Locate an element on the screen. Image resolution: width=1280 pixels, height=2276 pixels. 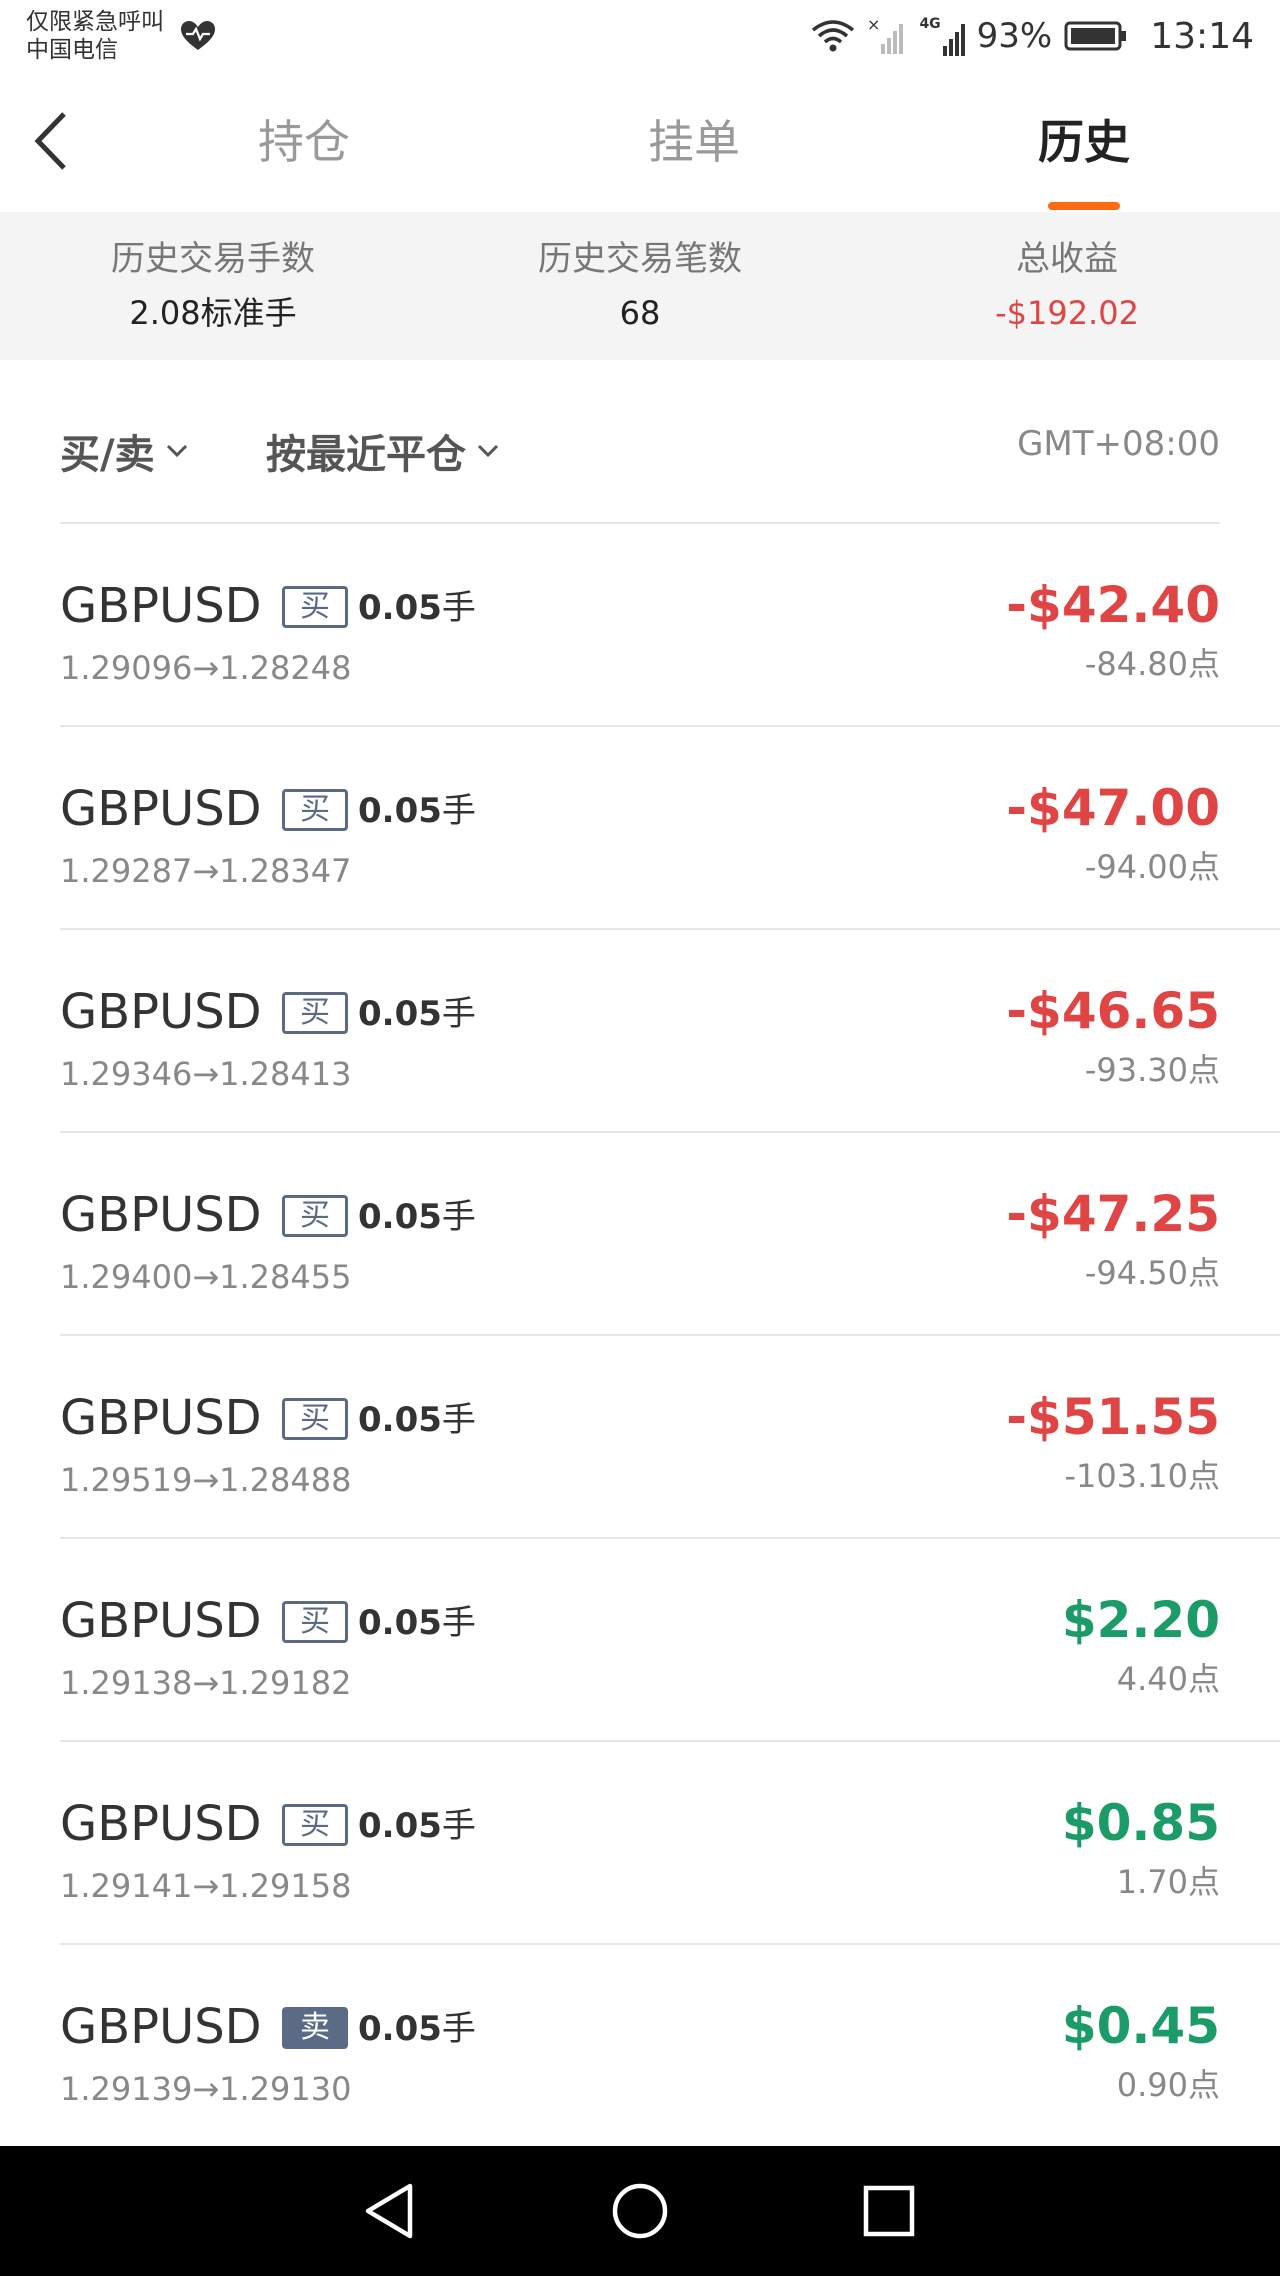
trade-pnl: $0.45 is located at coordinates (1140, 2026).